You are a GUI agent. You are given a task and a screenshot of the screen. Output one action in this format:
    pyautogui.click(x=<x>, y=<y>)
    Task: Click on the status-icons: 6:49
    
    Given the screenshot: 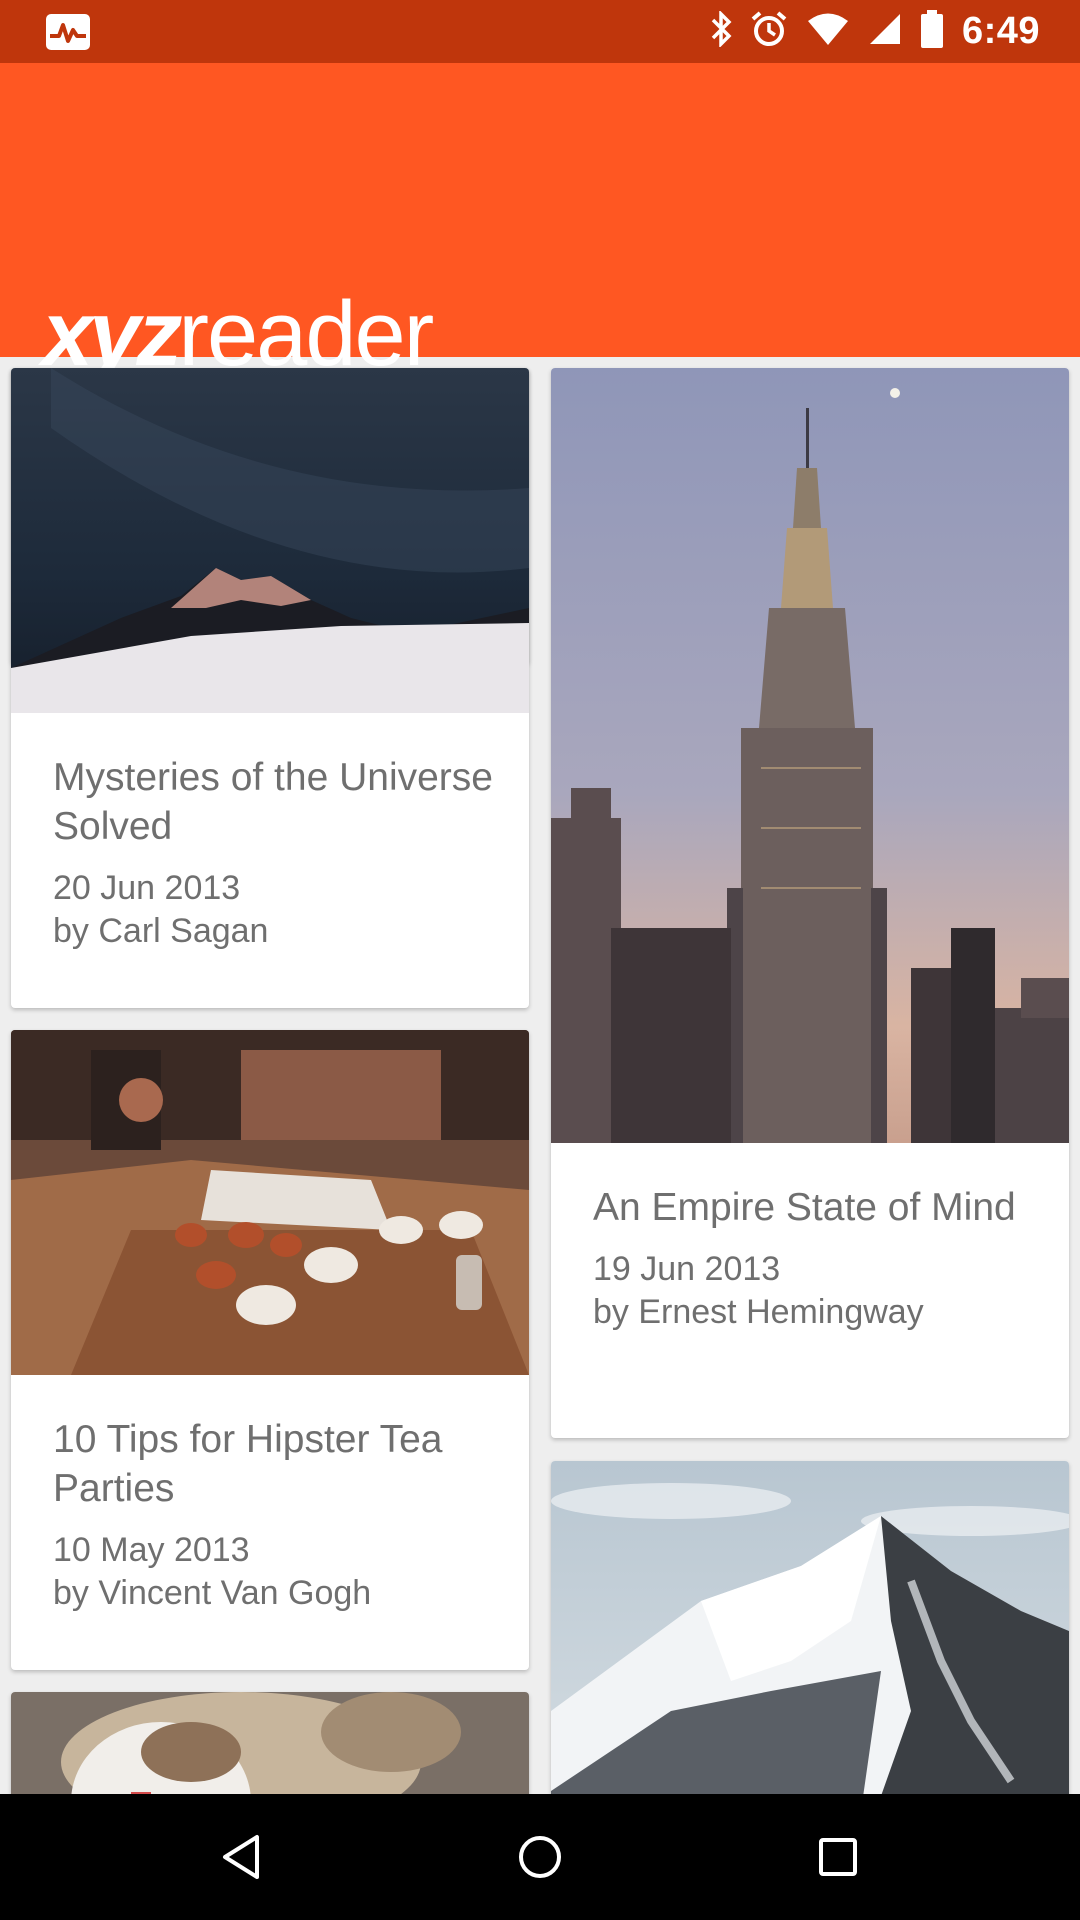 What is the action you would take?
    pyautogui.click(x=875, y=31)
    